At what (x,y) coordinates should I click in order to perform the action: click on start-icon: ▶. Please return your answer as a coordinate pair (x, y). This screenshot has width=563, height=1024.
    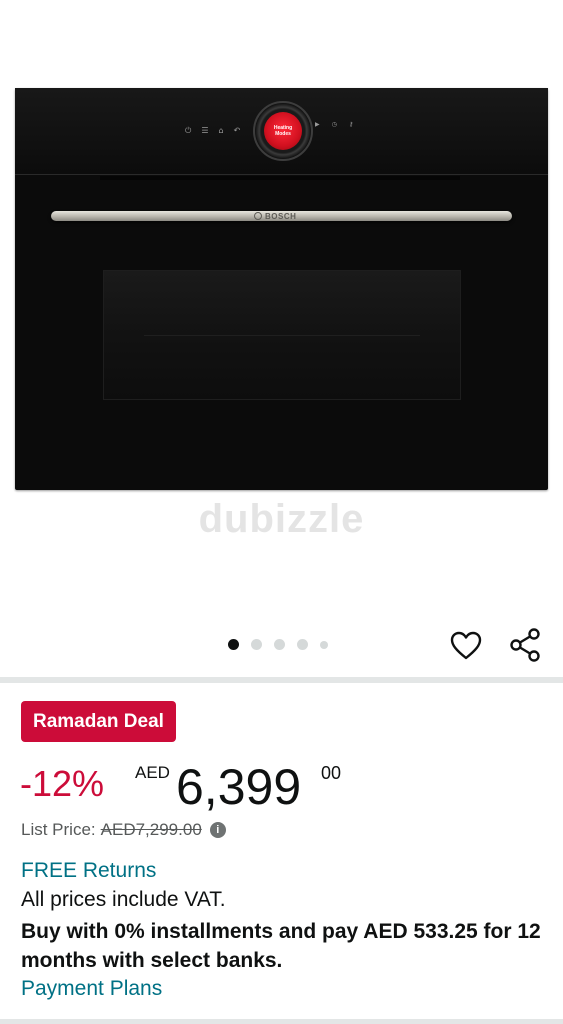
    Looking at the image, I should click on (317, 125).